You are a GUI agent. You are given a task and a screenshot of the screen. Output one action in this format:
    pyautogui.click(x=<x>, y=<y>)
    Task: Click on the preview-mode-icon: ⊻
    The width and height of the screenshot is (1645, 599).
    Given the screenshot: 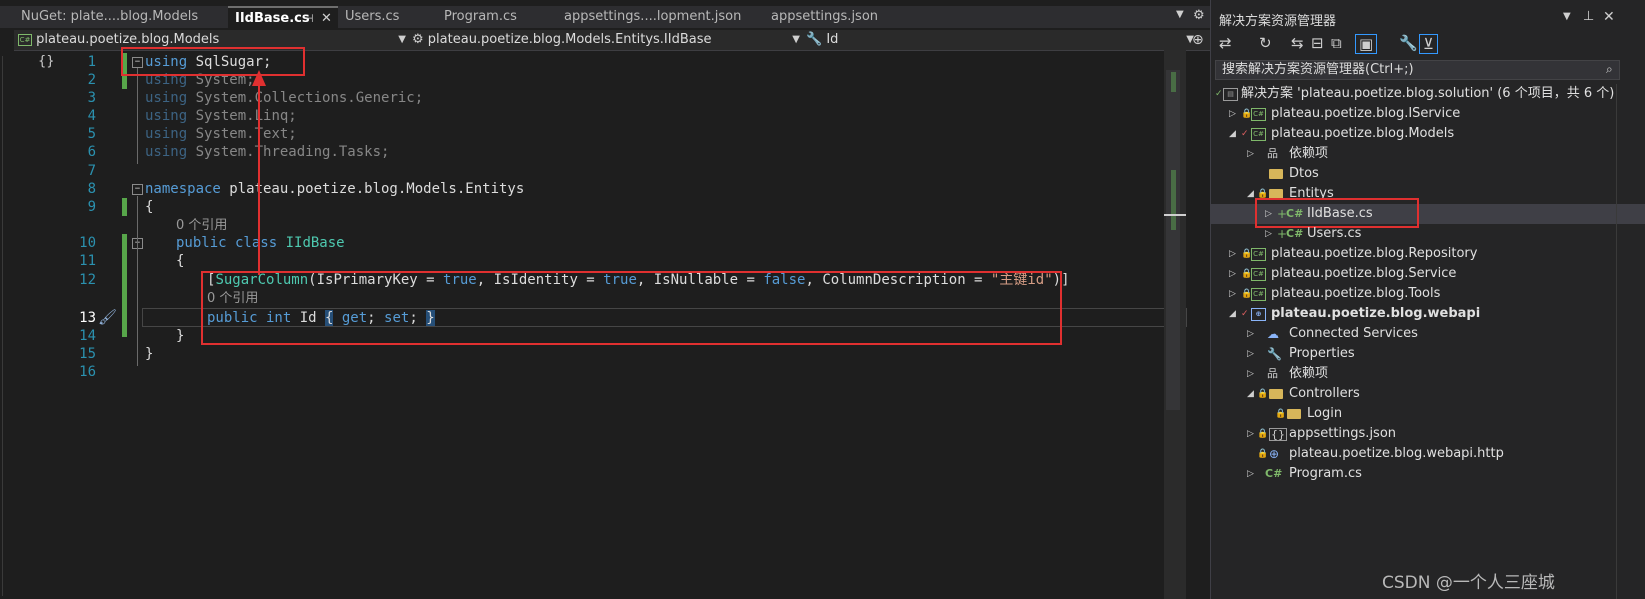 What is the action you would take?
    pyautogui.click(x=1428, y=44)
    